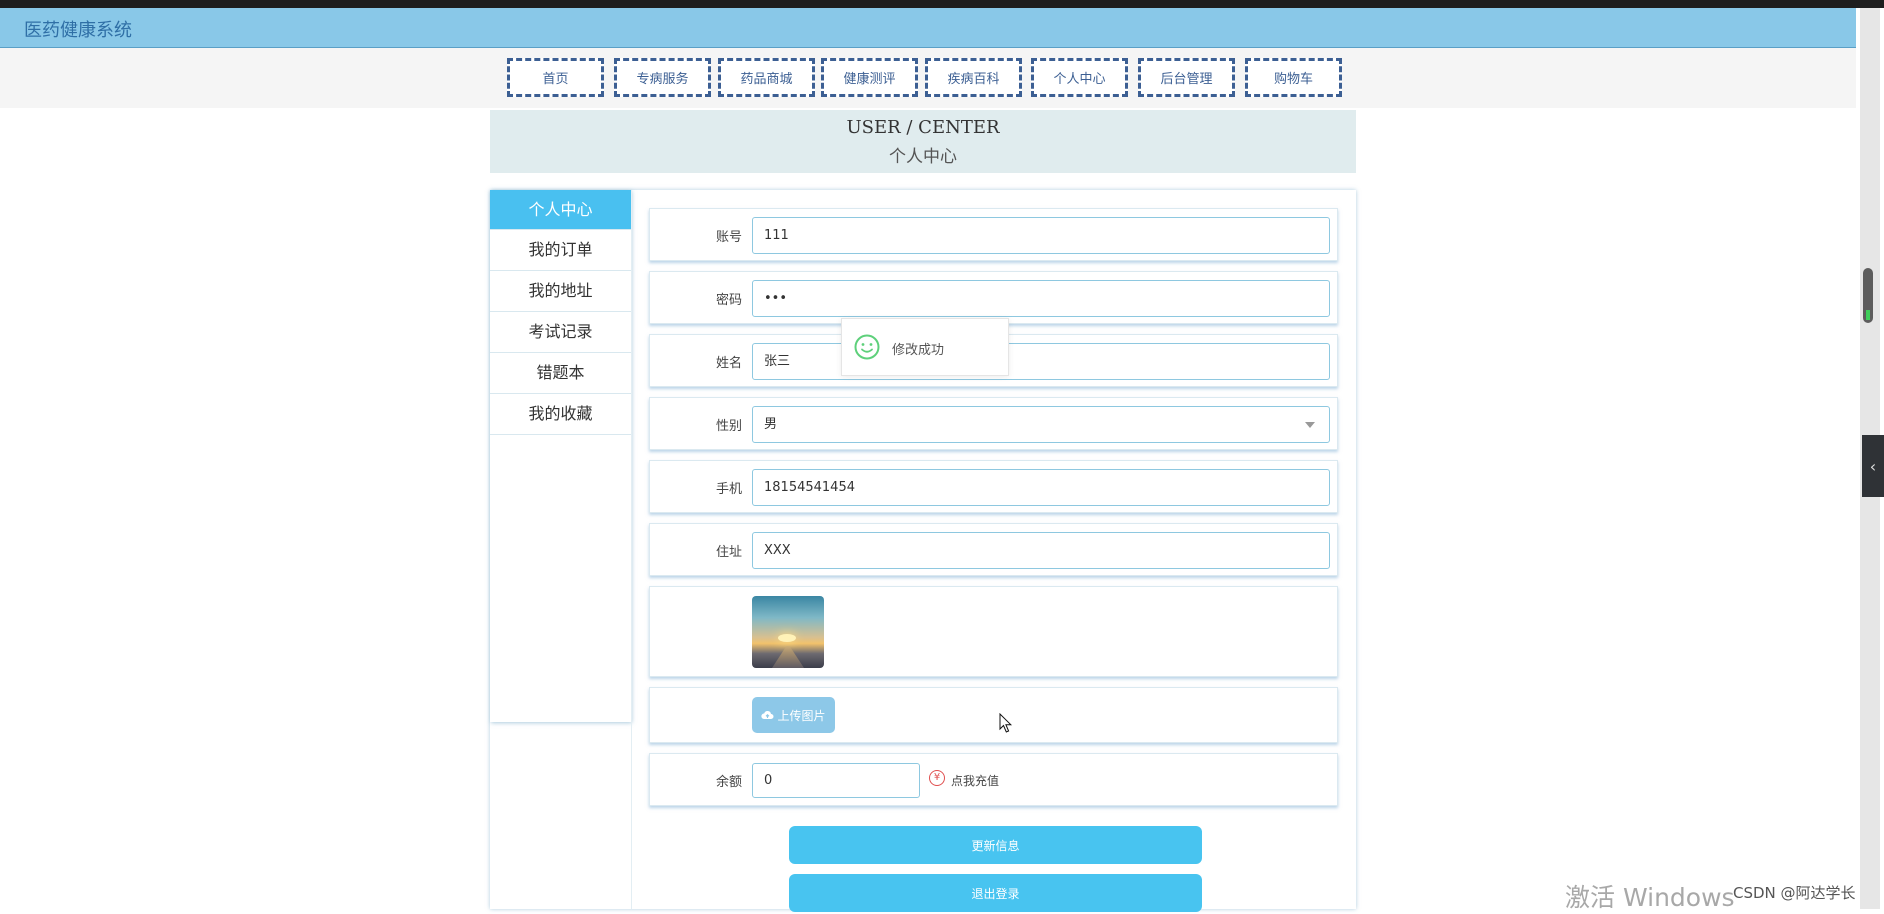  Describe the element at coordinates (771, 424) in the screenshot. I see `gender-value: 男` at that location.